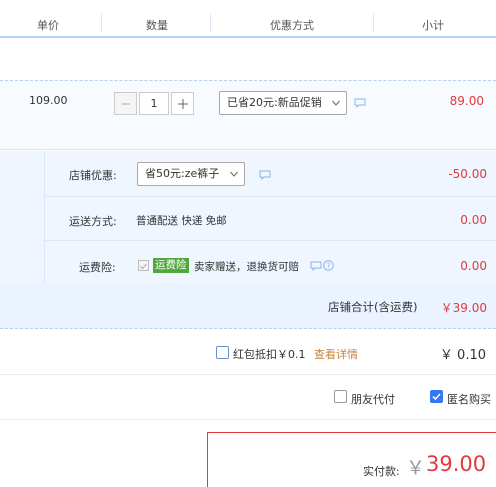  I want to click on insurance-tag: 运费险, so click(171, 265).